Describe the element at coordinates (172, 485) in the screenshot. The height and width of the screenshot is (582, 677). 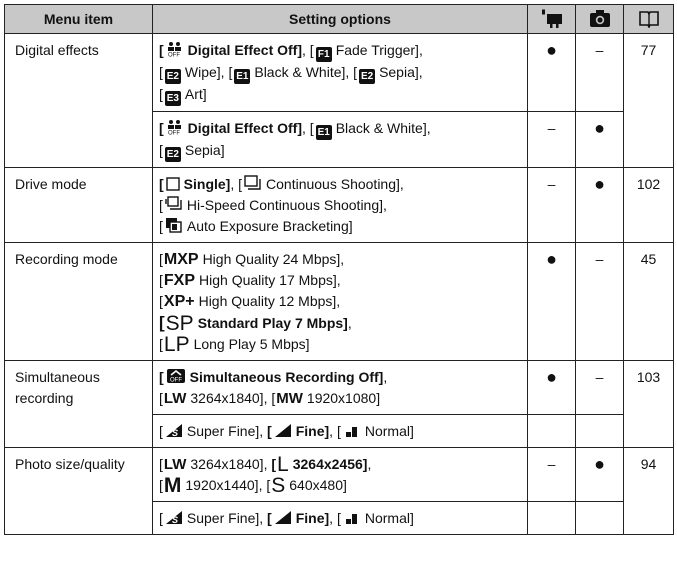
I see `m-size-icon: M` at that location.